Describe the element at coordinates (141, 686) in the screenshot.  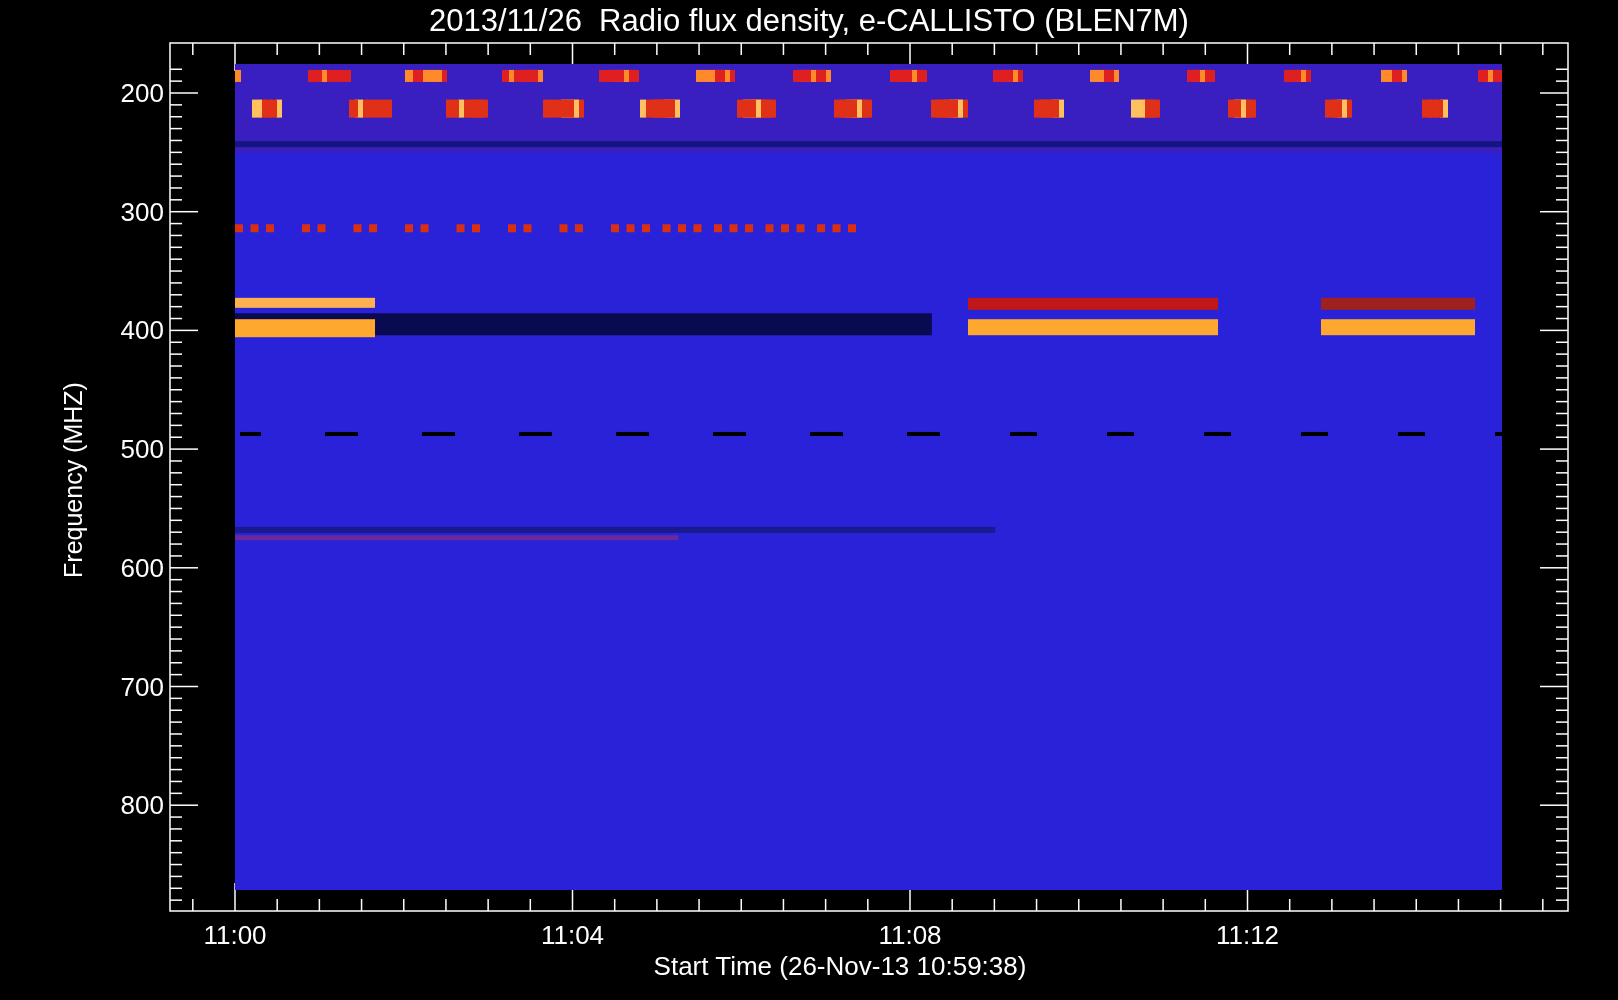
I see `y-tick-label: 700` at that location.